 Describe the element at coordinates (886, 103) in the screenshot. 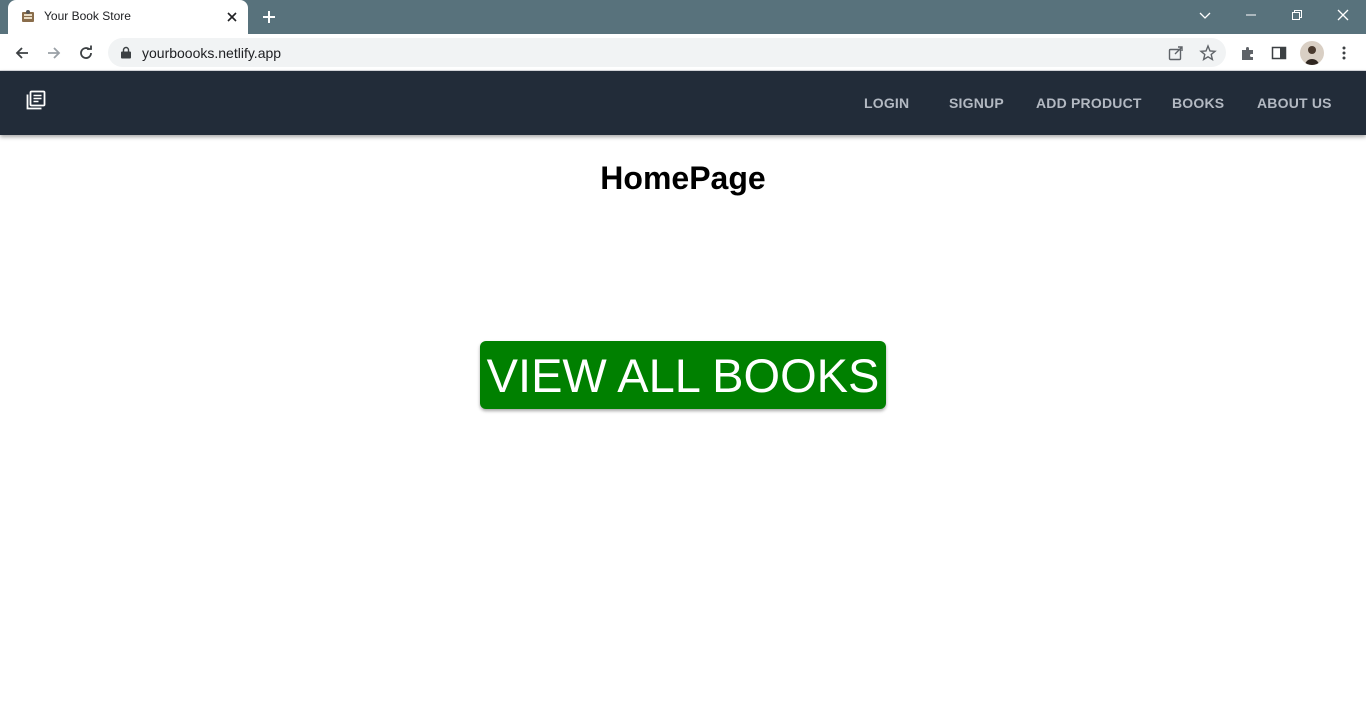

I see `nav-login-link: LOGIN` at that location.